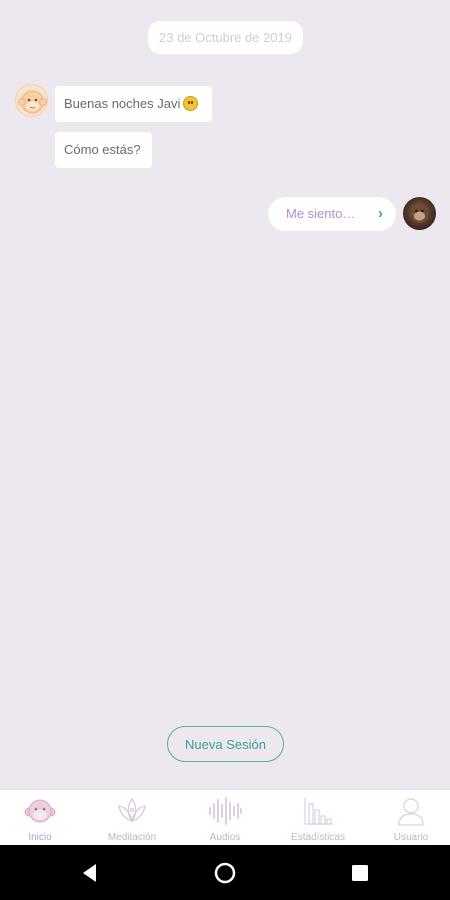 This screenshot has width=450, height=900. I want to click on tab-label: Audios, so click(225, 837).